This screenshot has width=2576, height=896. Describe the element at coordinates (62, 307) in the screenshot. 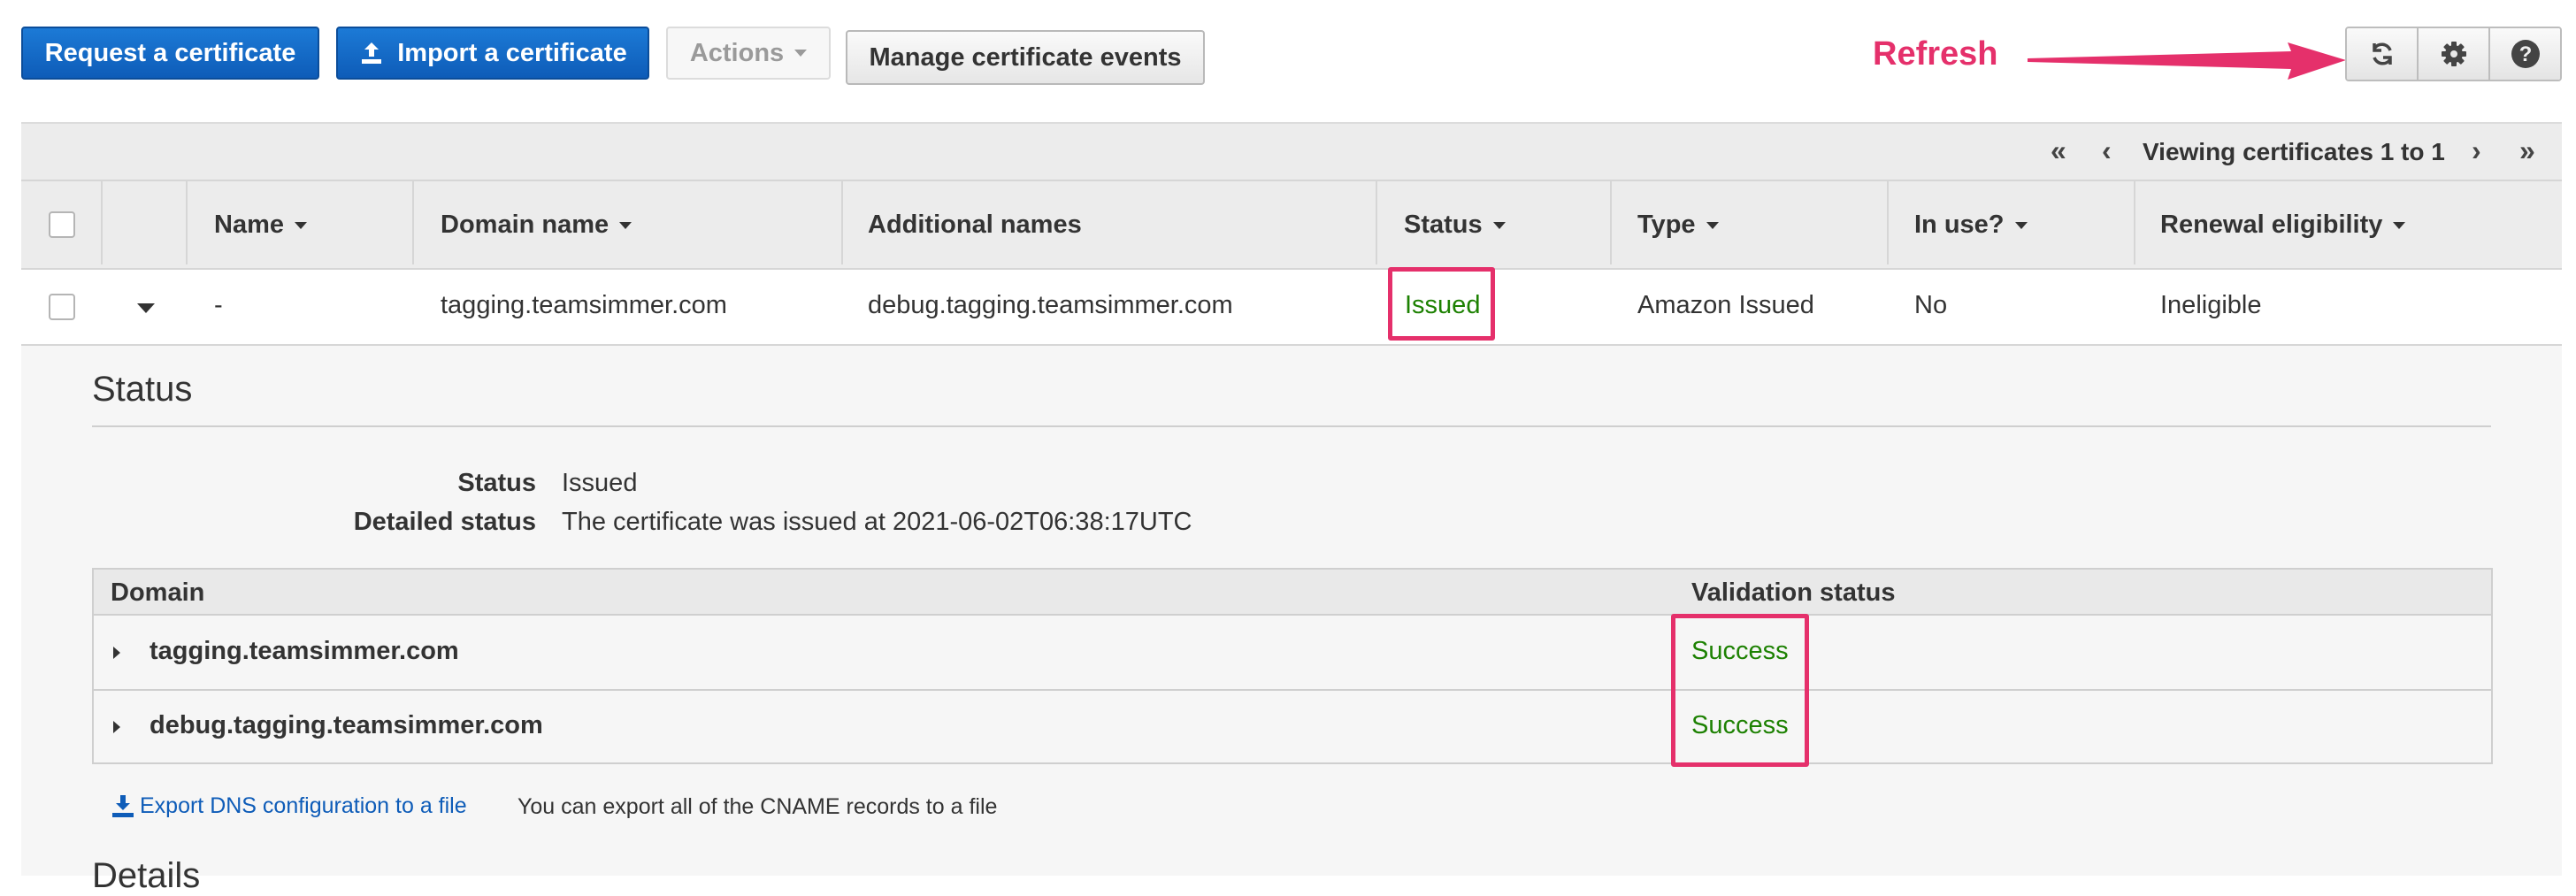

I see `row-checkbox` at that location.